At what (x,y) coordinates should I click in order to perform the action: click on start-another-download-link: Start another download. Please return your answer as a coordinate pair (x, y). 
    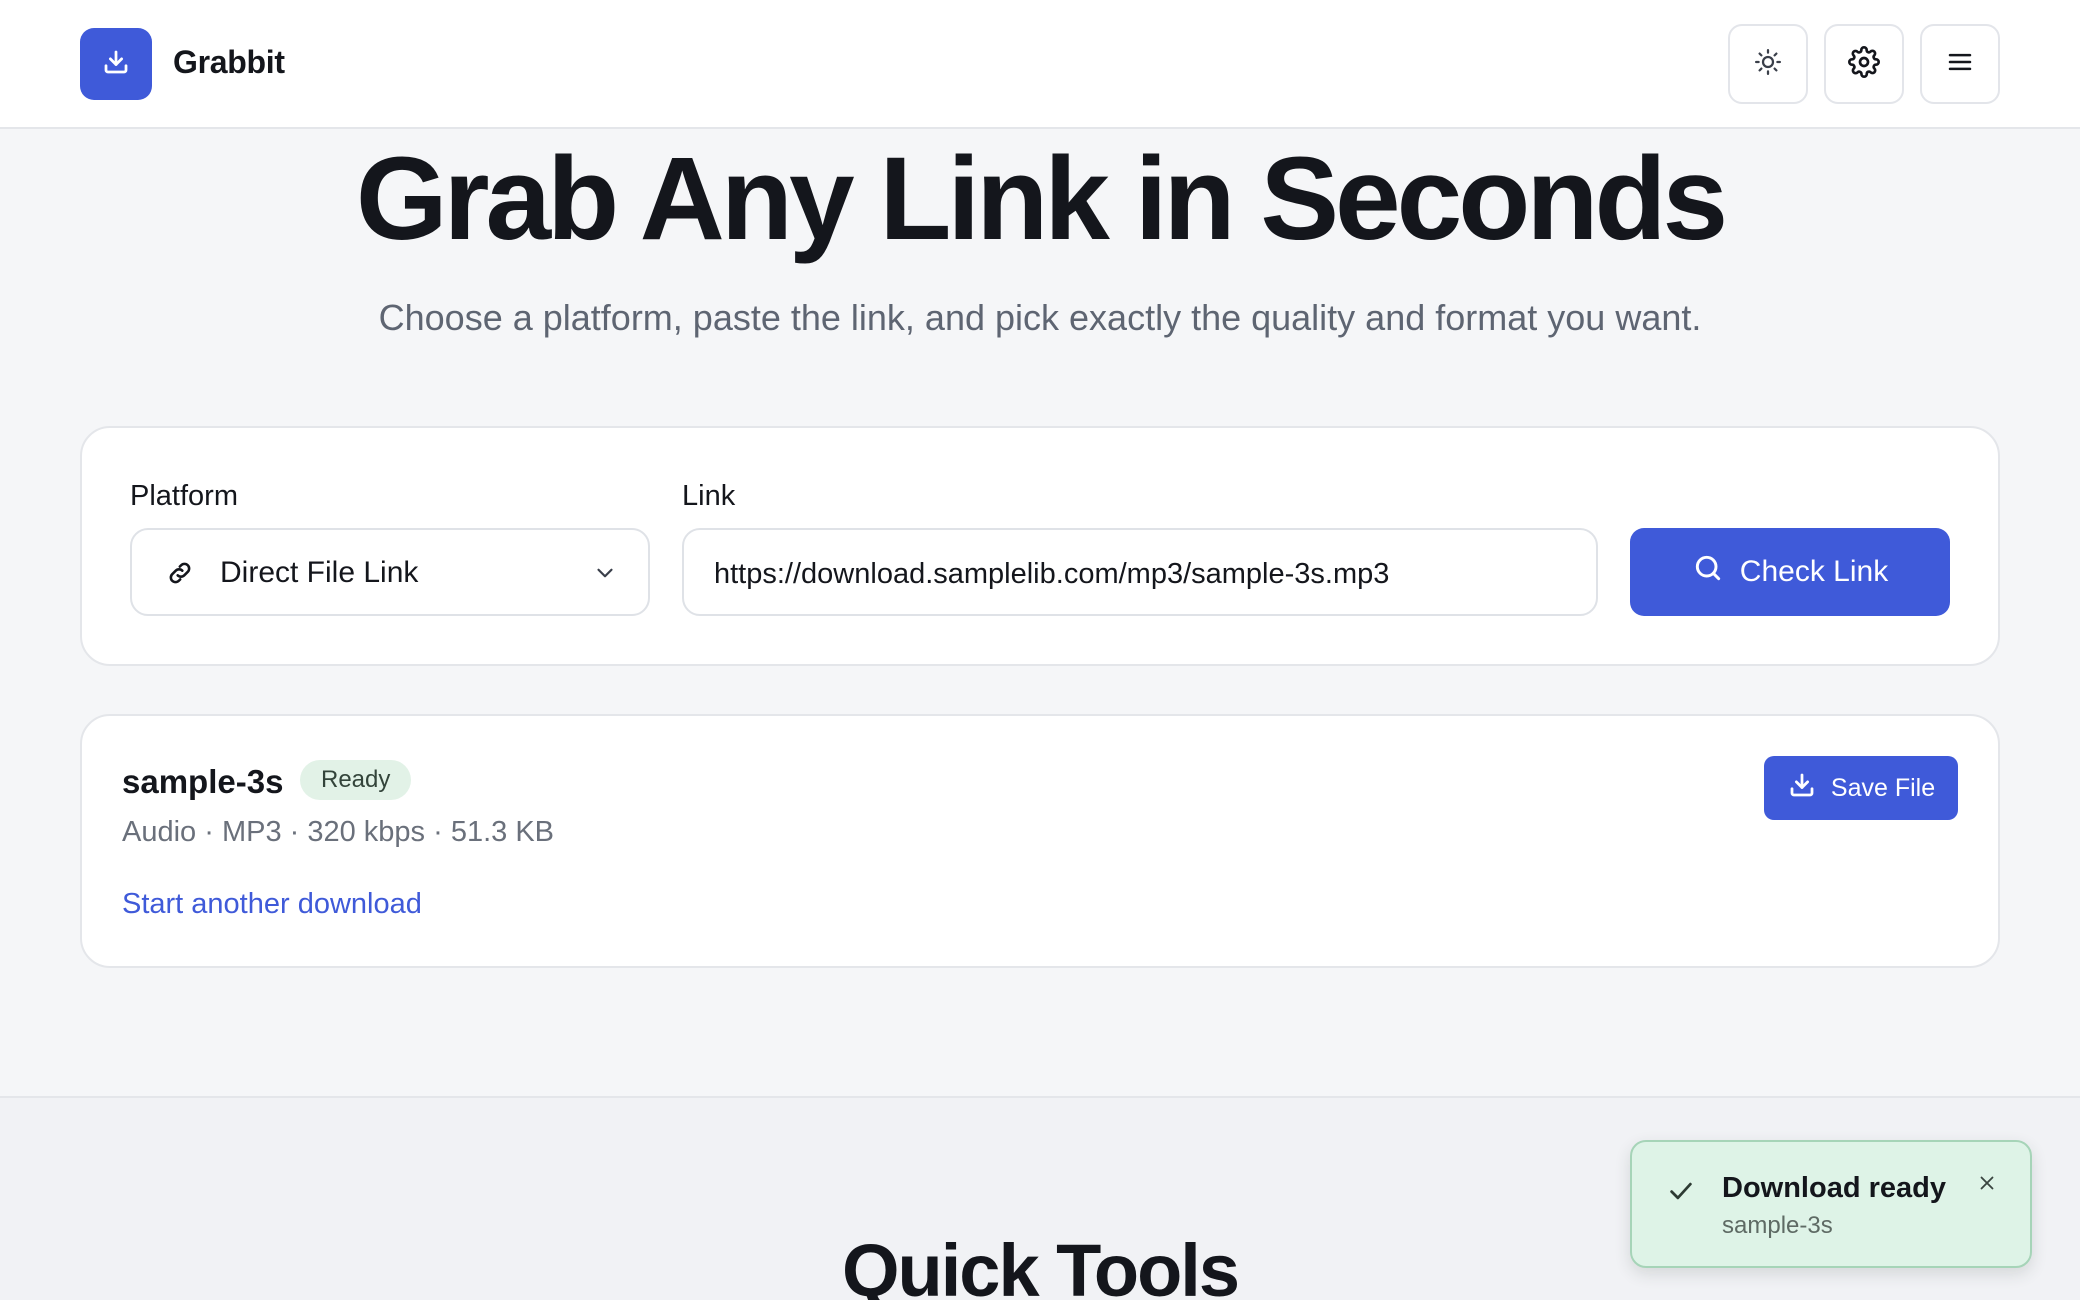
    Looking at the image, I should click on (272, 904).